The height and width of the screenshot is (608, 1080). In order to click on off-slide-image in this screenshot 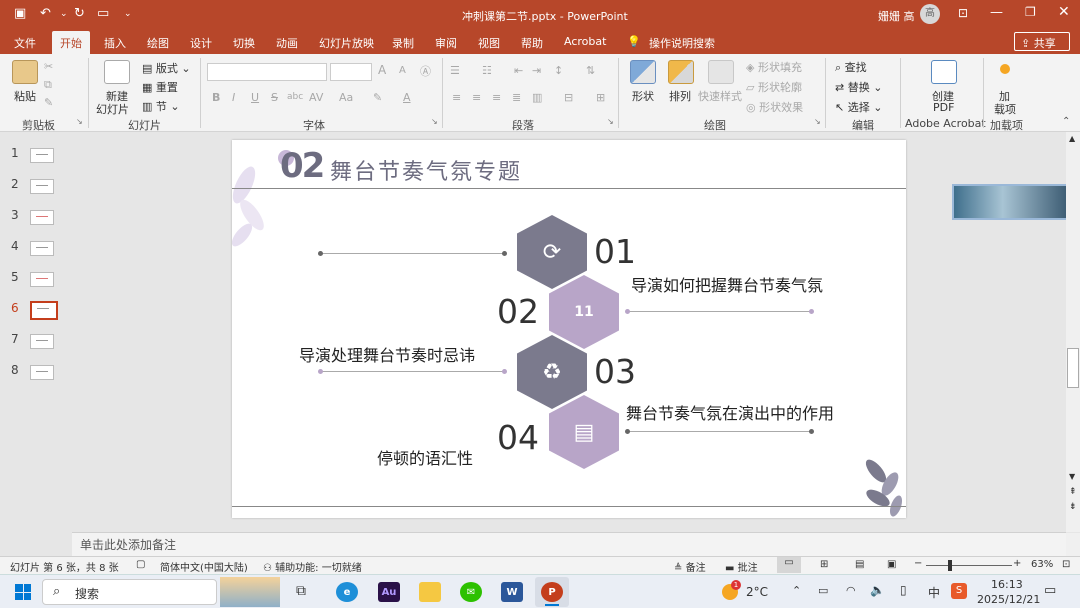, I will do `click(1015, 202)`.